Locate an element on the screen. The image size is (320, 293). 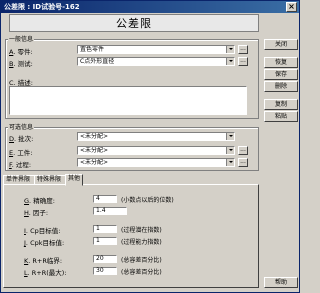
tab-other: 其他 is located at coordinates (74, 180).